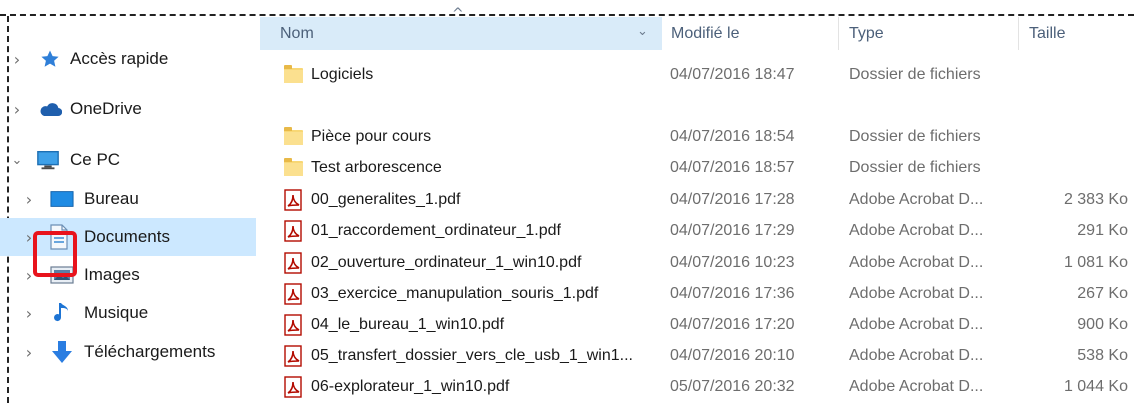 This screenshot has width=1134, height=403. I want to click on nav-label: Images, so click(112, 274).